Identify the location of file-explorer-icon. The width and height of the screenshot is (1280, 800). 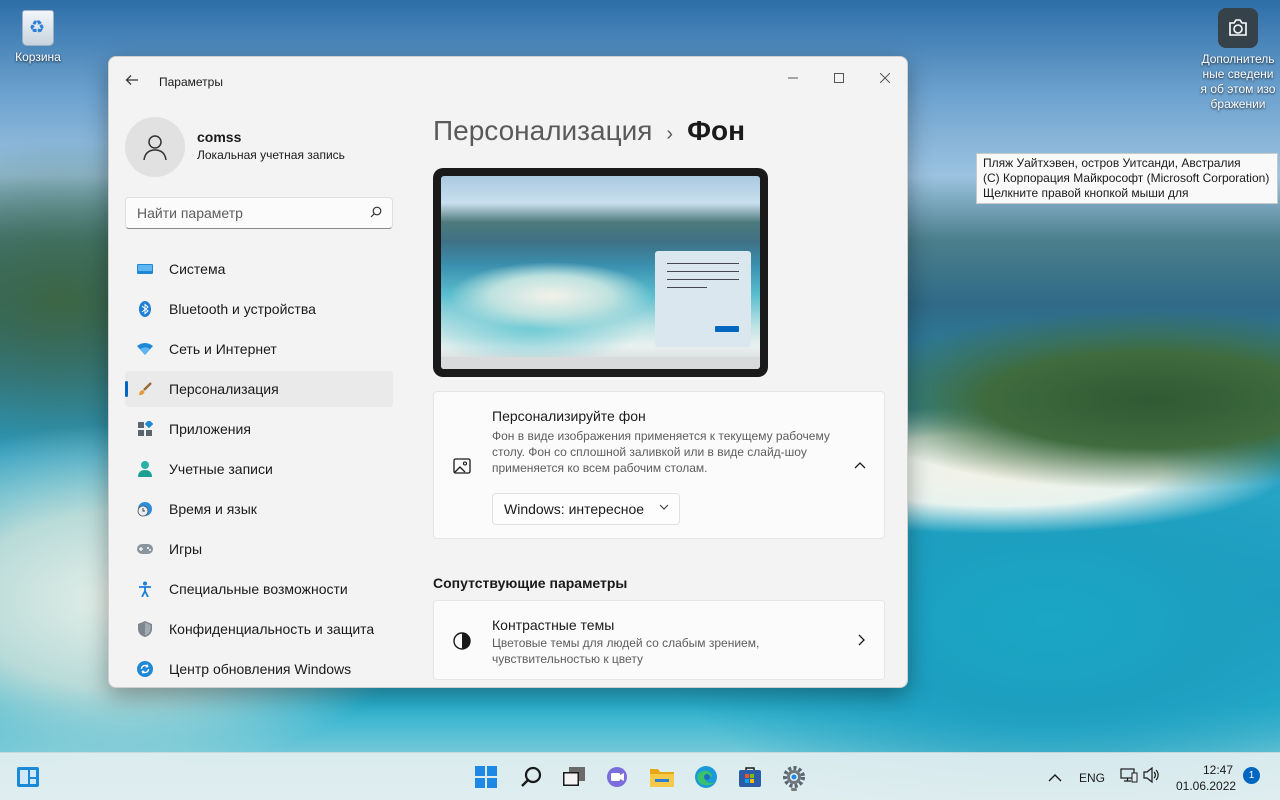
(662, 777).